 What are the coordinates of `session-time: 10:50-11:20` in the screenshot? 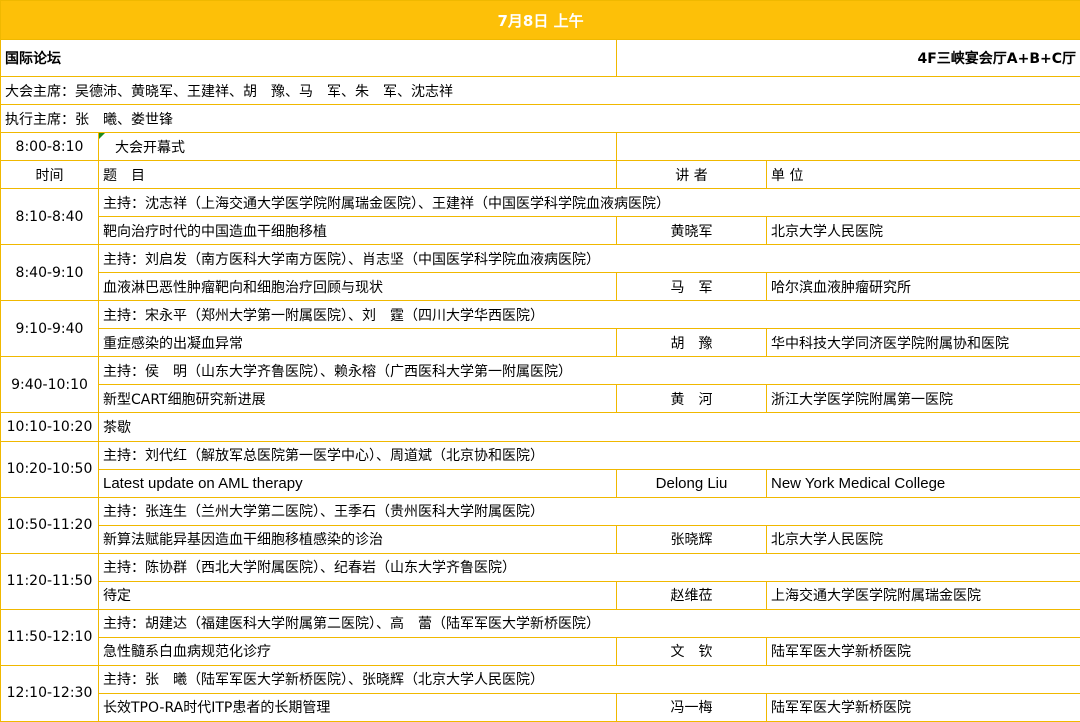 It's located at (49, 525).